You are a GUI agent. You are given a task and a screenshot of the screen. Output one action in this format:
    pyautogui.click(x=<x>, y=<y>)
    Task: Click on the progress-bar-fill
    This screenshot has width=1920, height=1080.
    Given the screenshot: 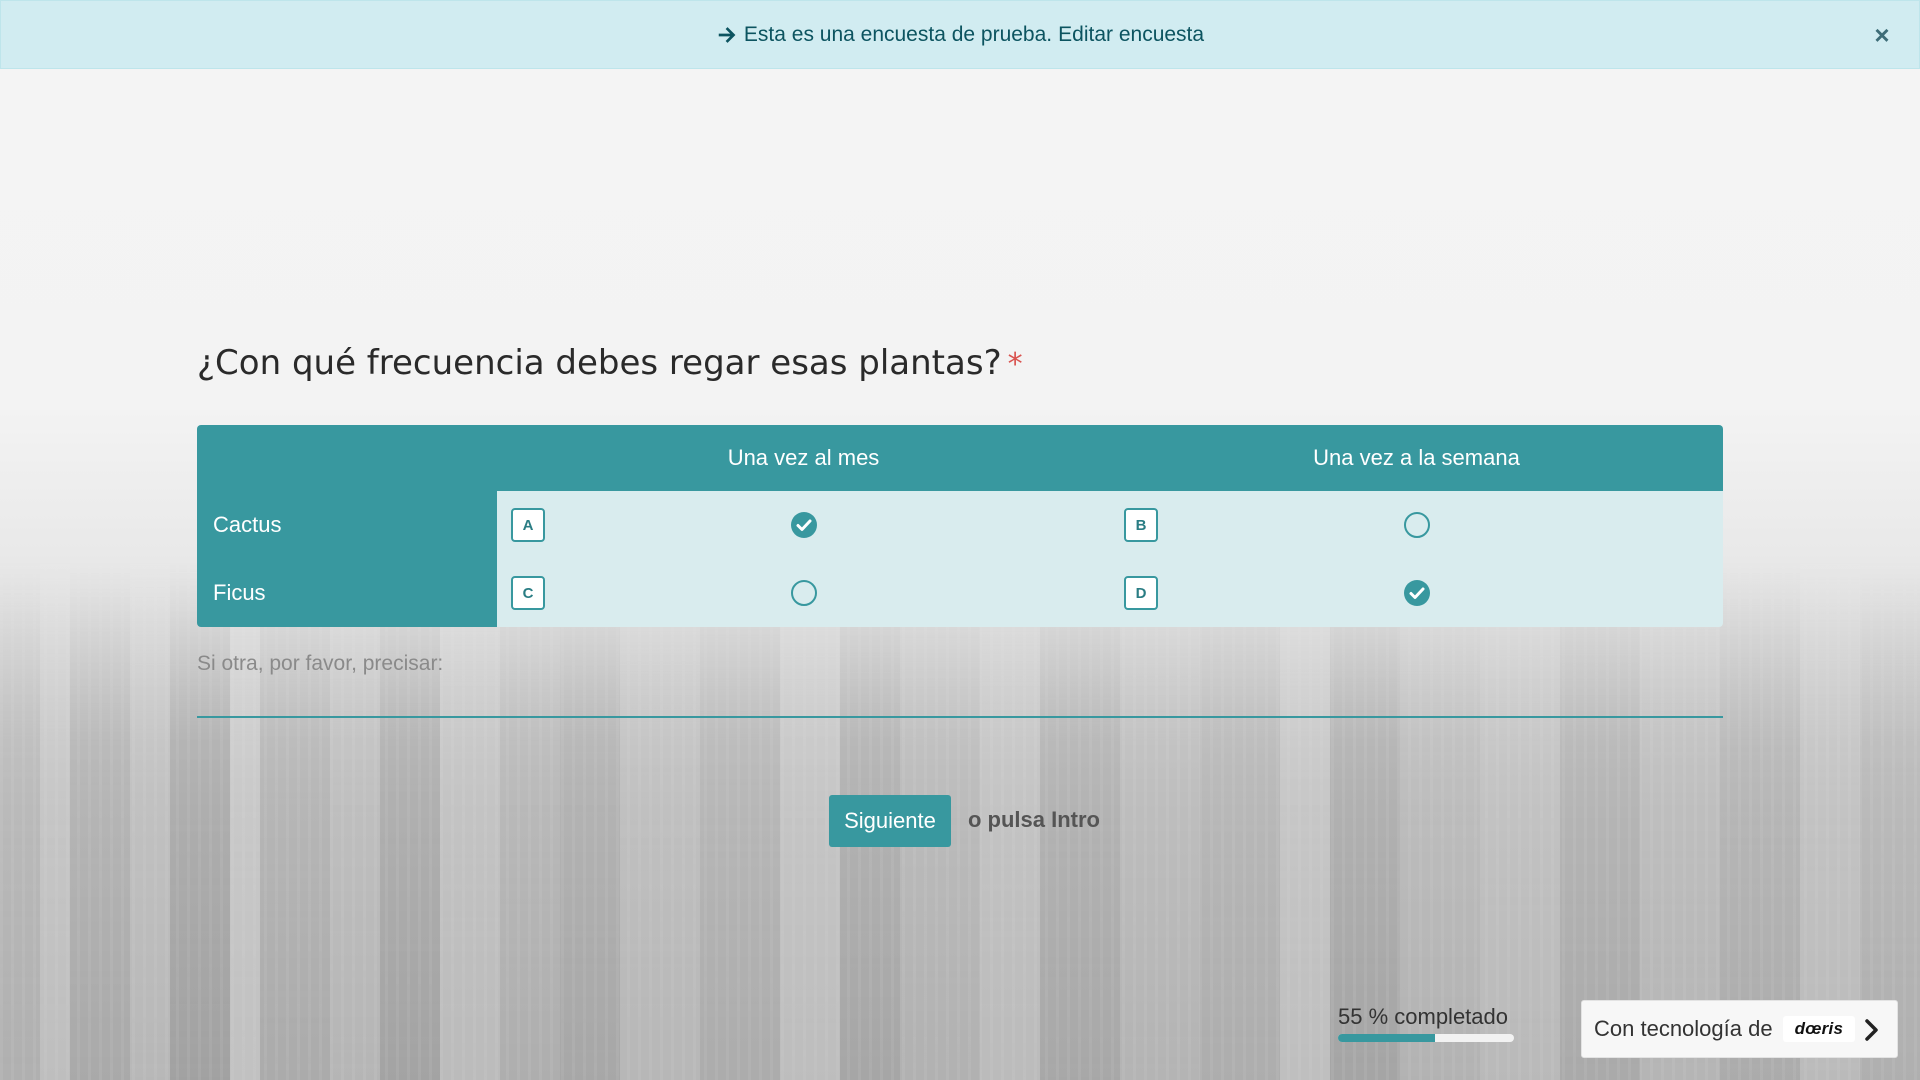 What is the action you would take?
    pyautogui.click(x=1386, y=1038)
    